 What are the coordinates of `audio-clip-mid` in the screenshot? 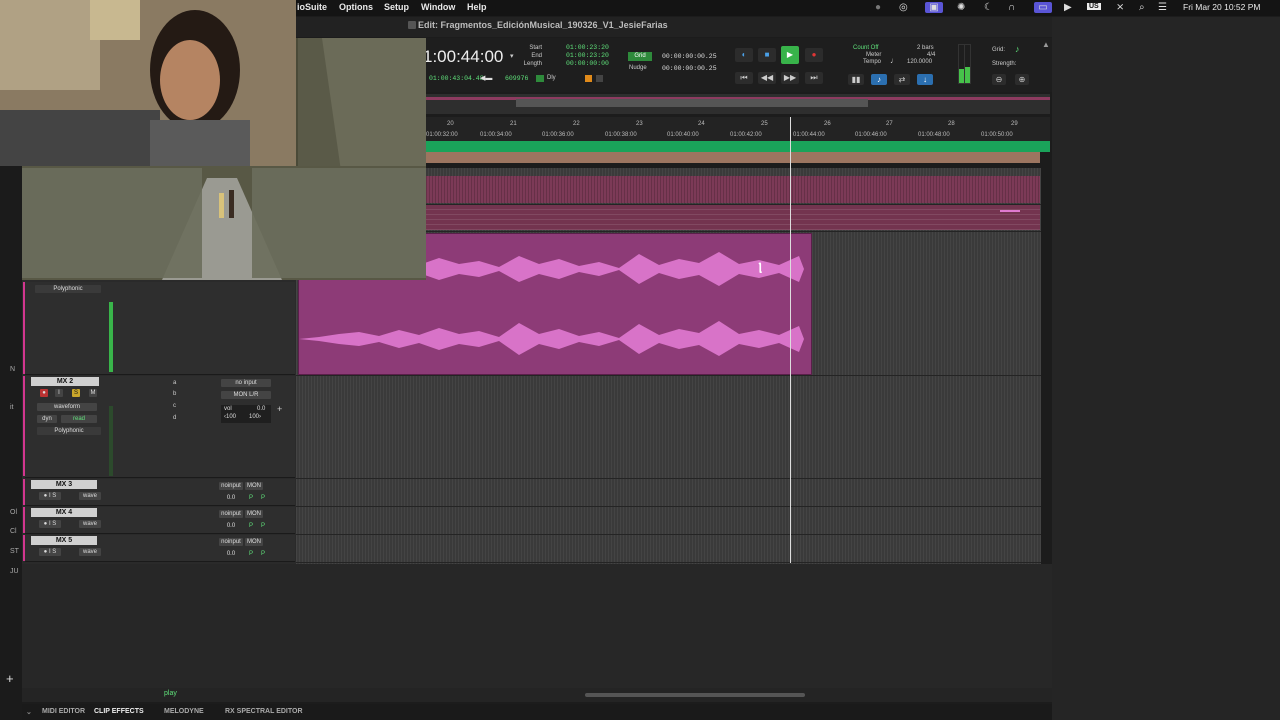 It's located at (733, 217).